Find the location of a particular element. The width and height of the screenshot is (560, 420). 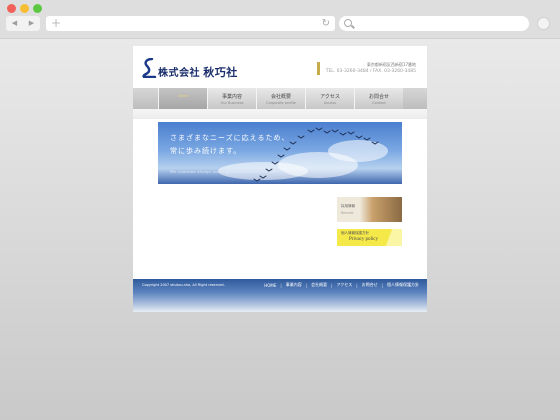

nav-label-en: Home is located at coordinates (183, 96).